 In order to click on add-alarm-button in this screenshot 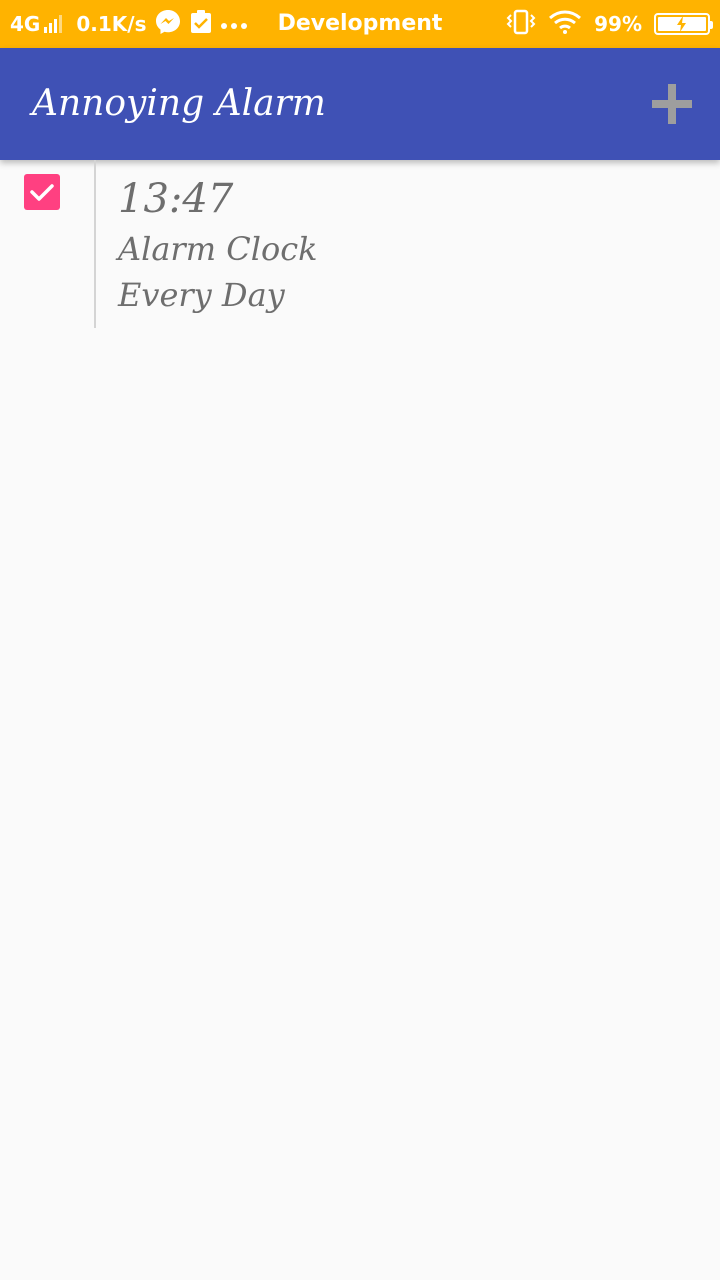, I will do `click(672, 104)`.